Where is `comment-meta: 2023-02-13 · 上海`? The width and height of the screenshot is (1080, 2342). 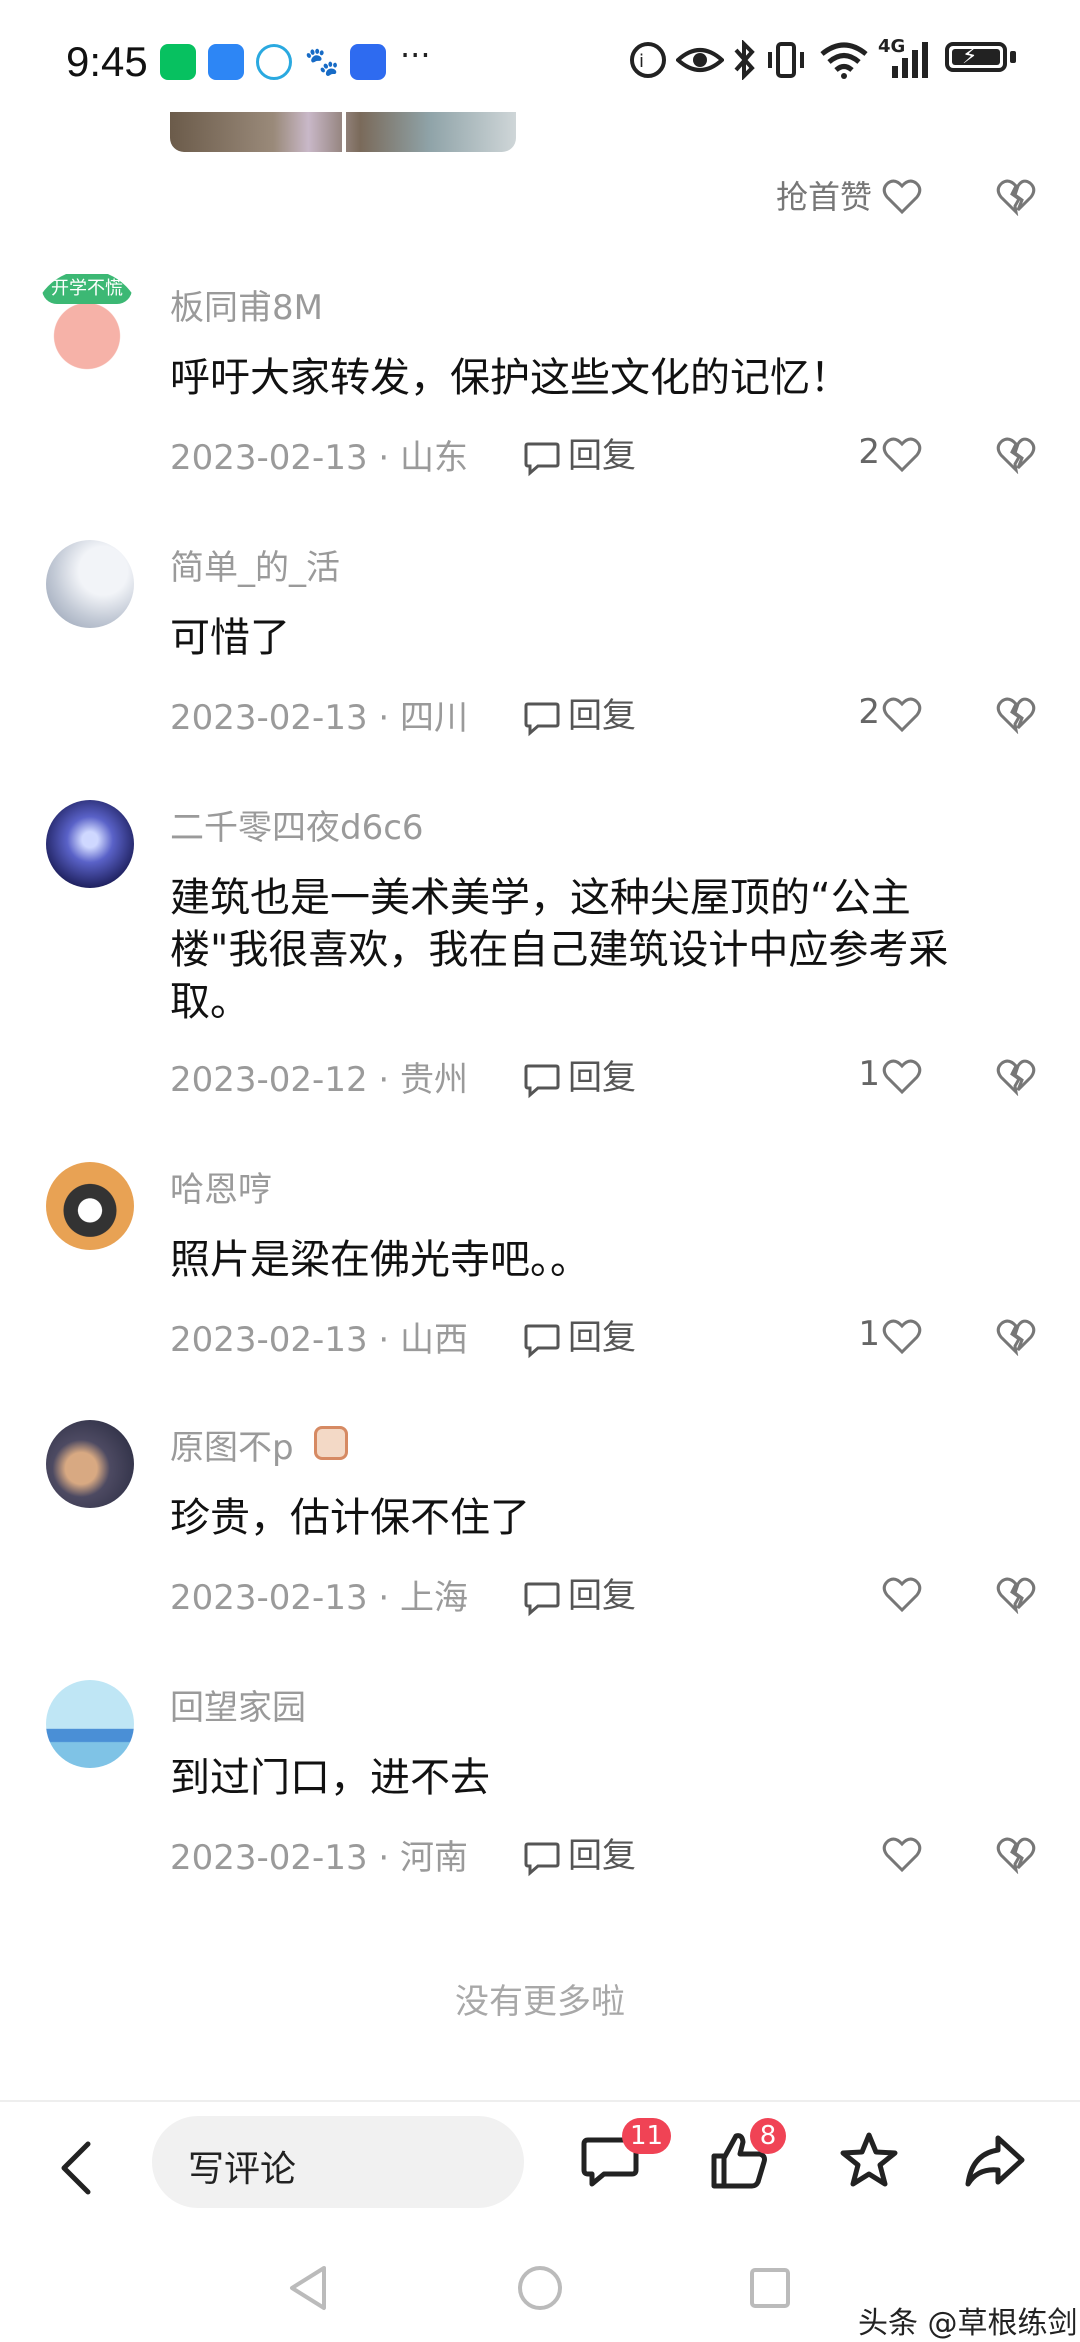
comment-meta: 2023-02-13 · 上海 is located at coordinates (319, 1598).